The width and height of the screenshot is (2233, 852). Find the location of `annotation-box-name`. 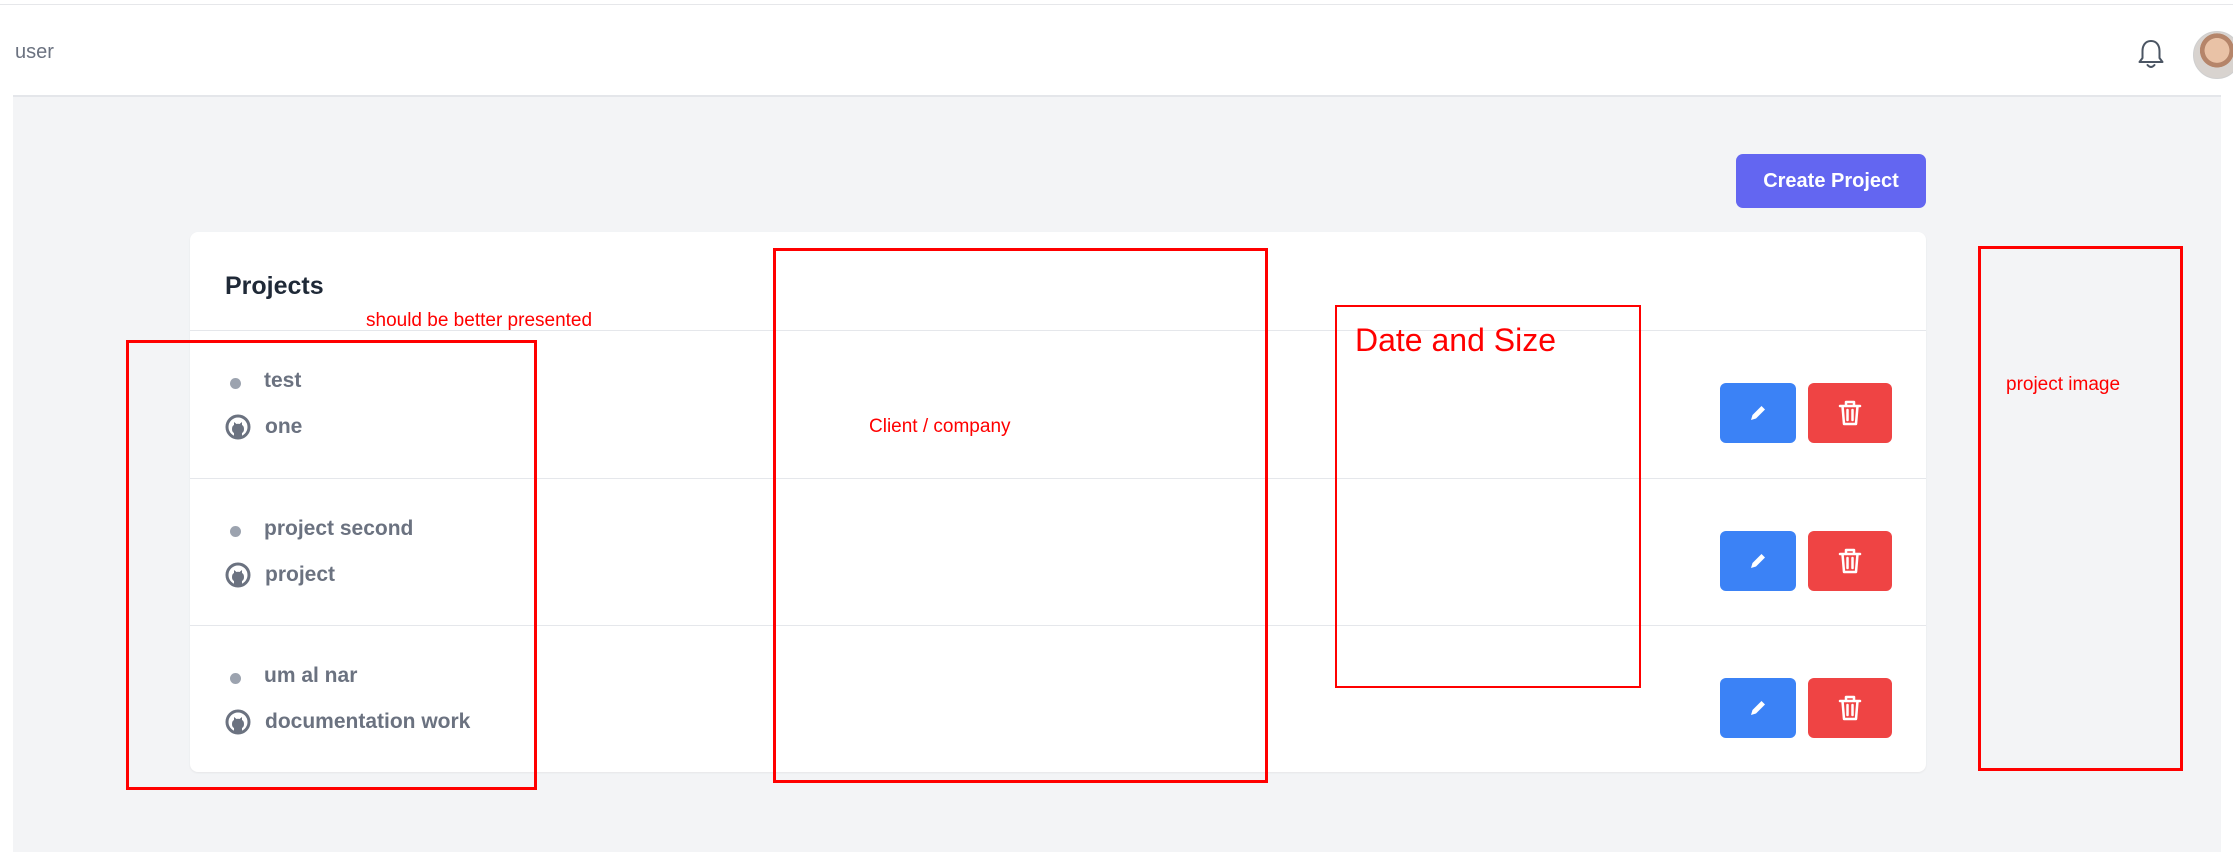

annotation-box-name is located at coordinates (331, 565).